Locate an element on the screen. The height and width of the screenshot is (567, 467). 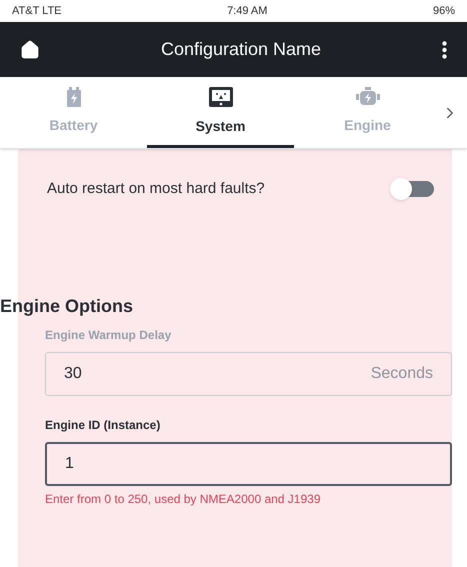
section-title: Engine Options is located at coordinates (67, 306).